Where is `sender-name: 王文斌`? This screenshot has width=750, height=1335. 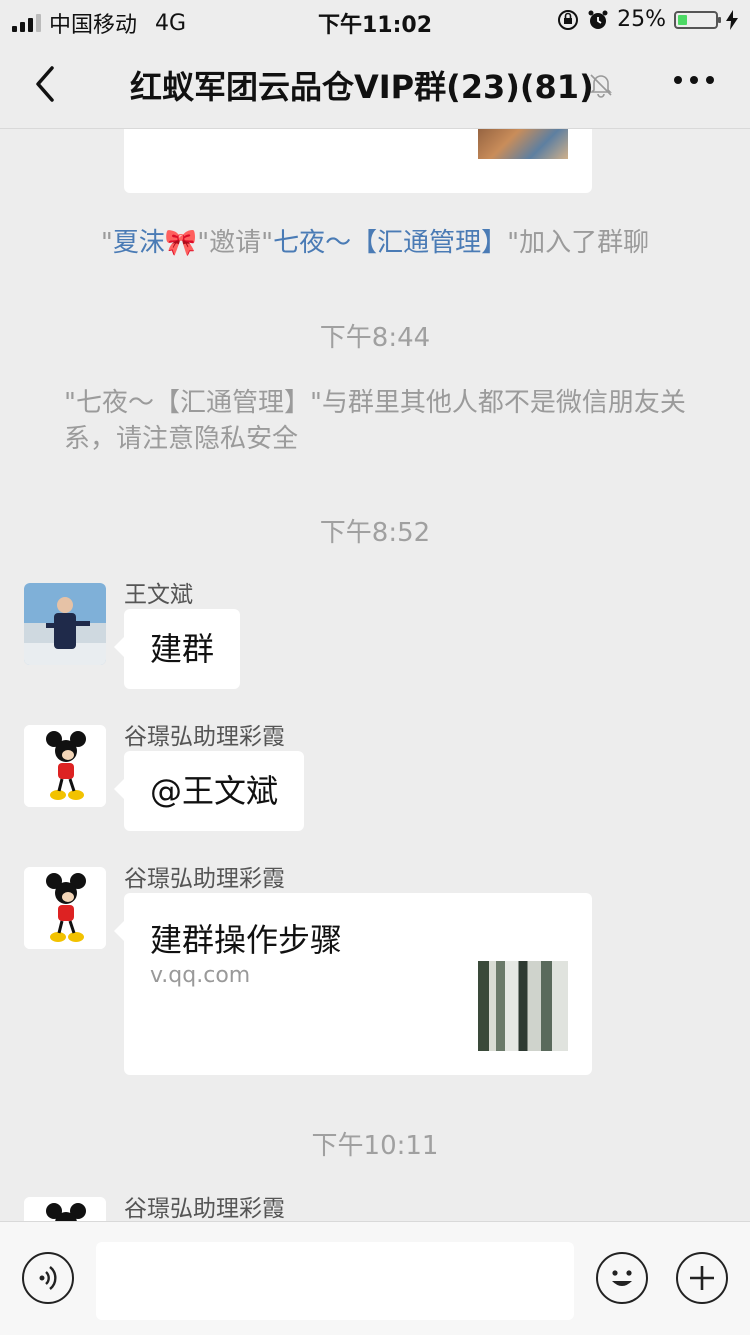
sender-name: 王文斌 is located at coordinates (158, 595).